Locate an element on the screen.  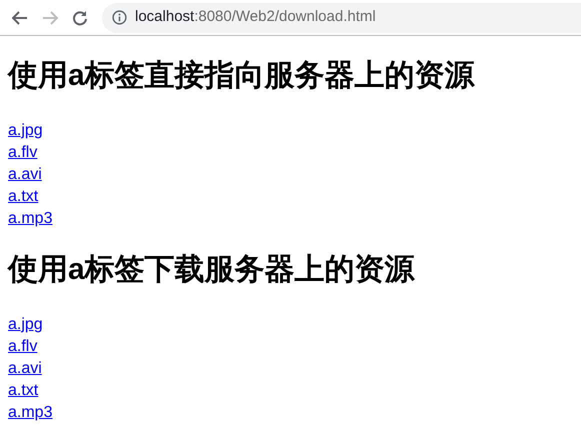
url-host: localhost is located at coordinates (164, 17).